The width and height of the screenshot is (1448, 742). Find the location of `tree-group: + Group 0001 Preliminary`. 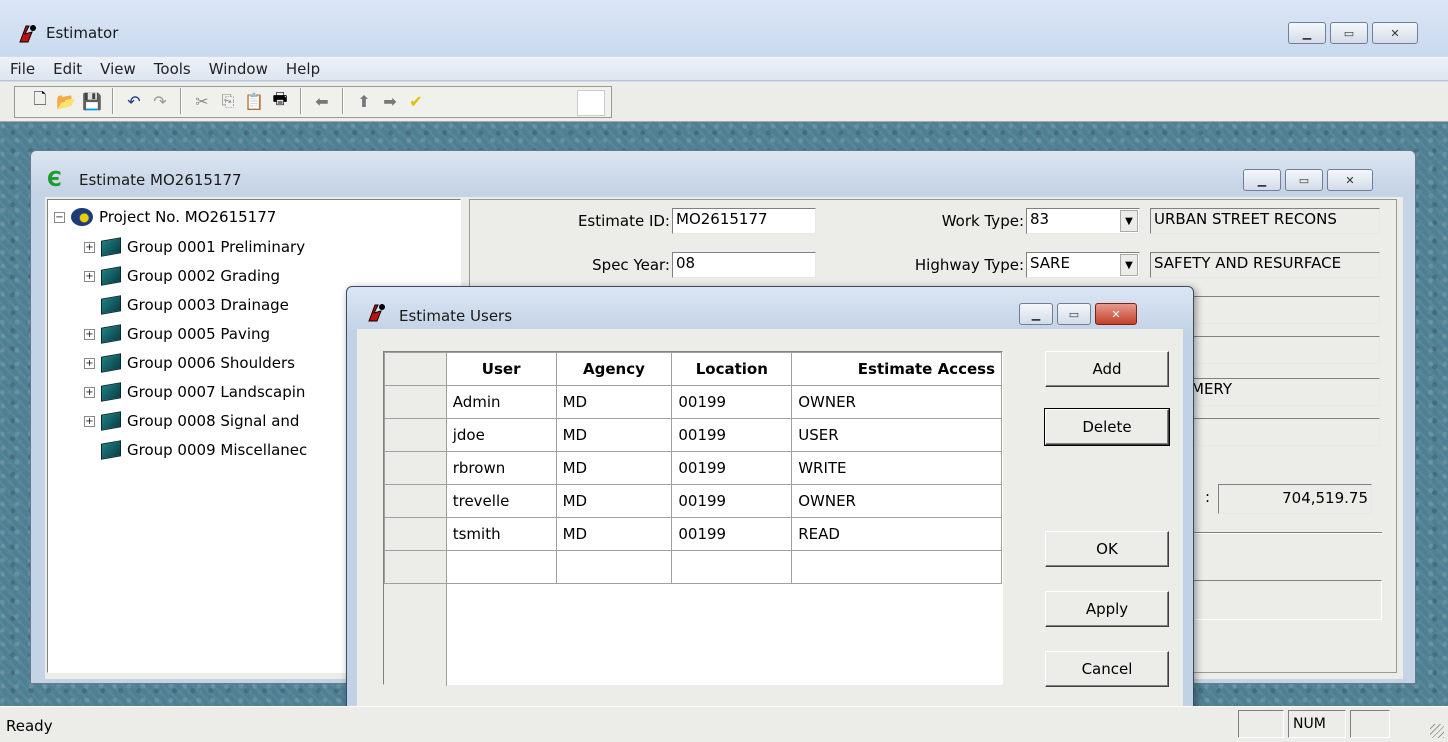

tree-group: + Group 0001 Preliminary is located at coordinates (194, 247).